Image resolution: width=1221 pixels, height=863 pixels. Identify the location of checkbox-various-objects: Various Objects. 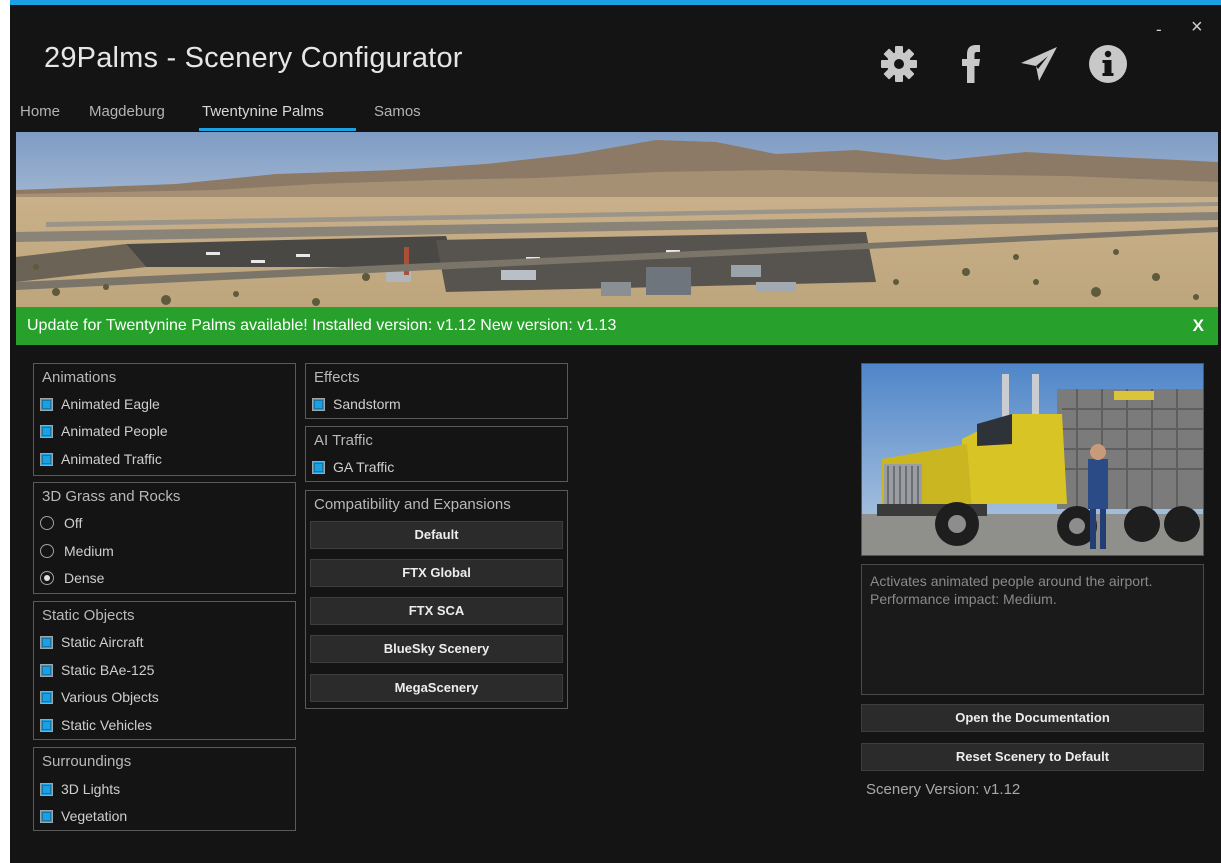
(99, 697).